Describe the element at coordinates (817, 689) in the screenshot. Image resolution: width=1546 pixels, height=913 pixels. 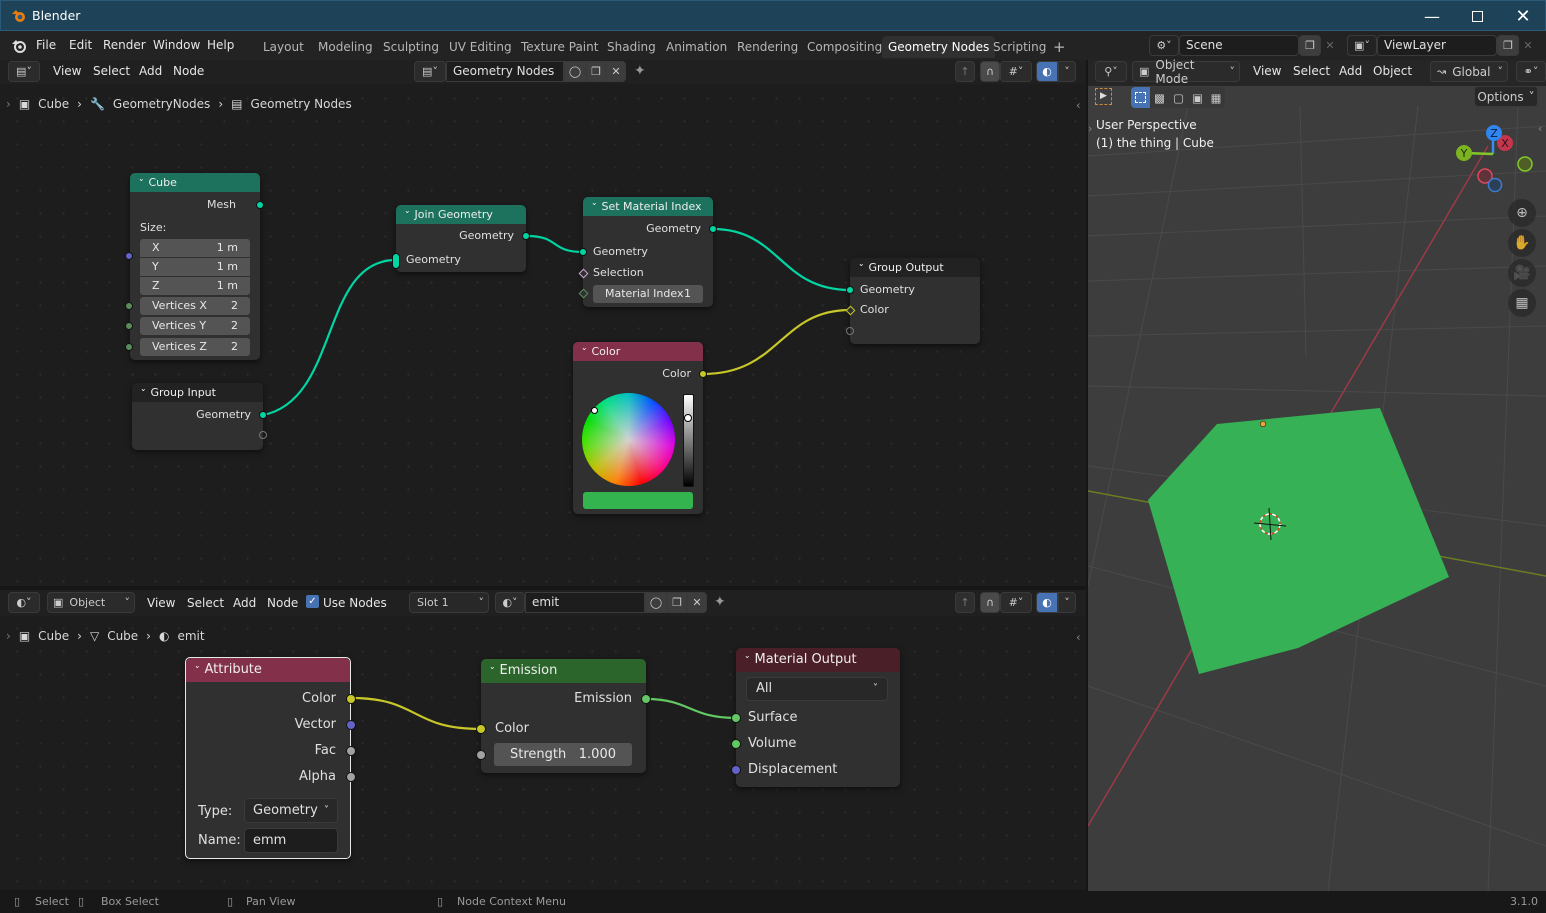
I see `render-target-dropdown: All ˅` at that location.